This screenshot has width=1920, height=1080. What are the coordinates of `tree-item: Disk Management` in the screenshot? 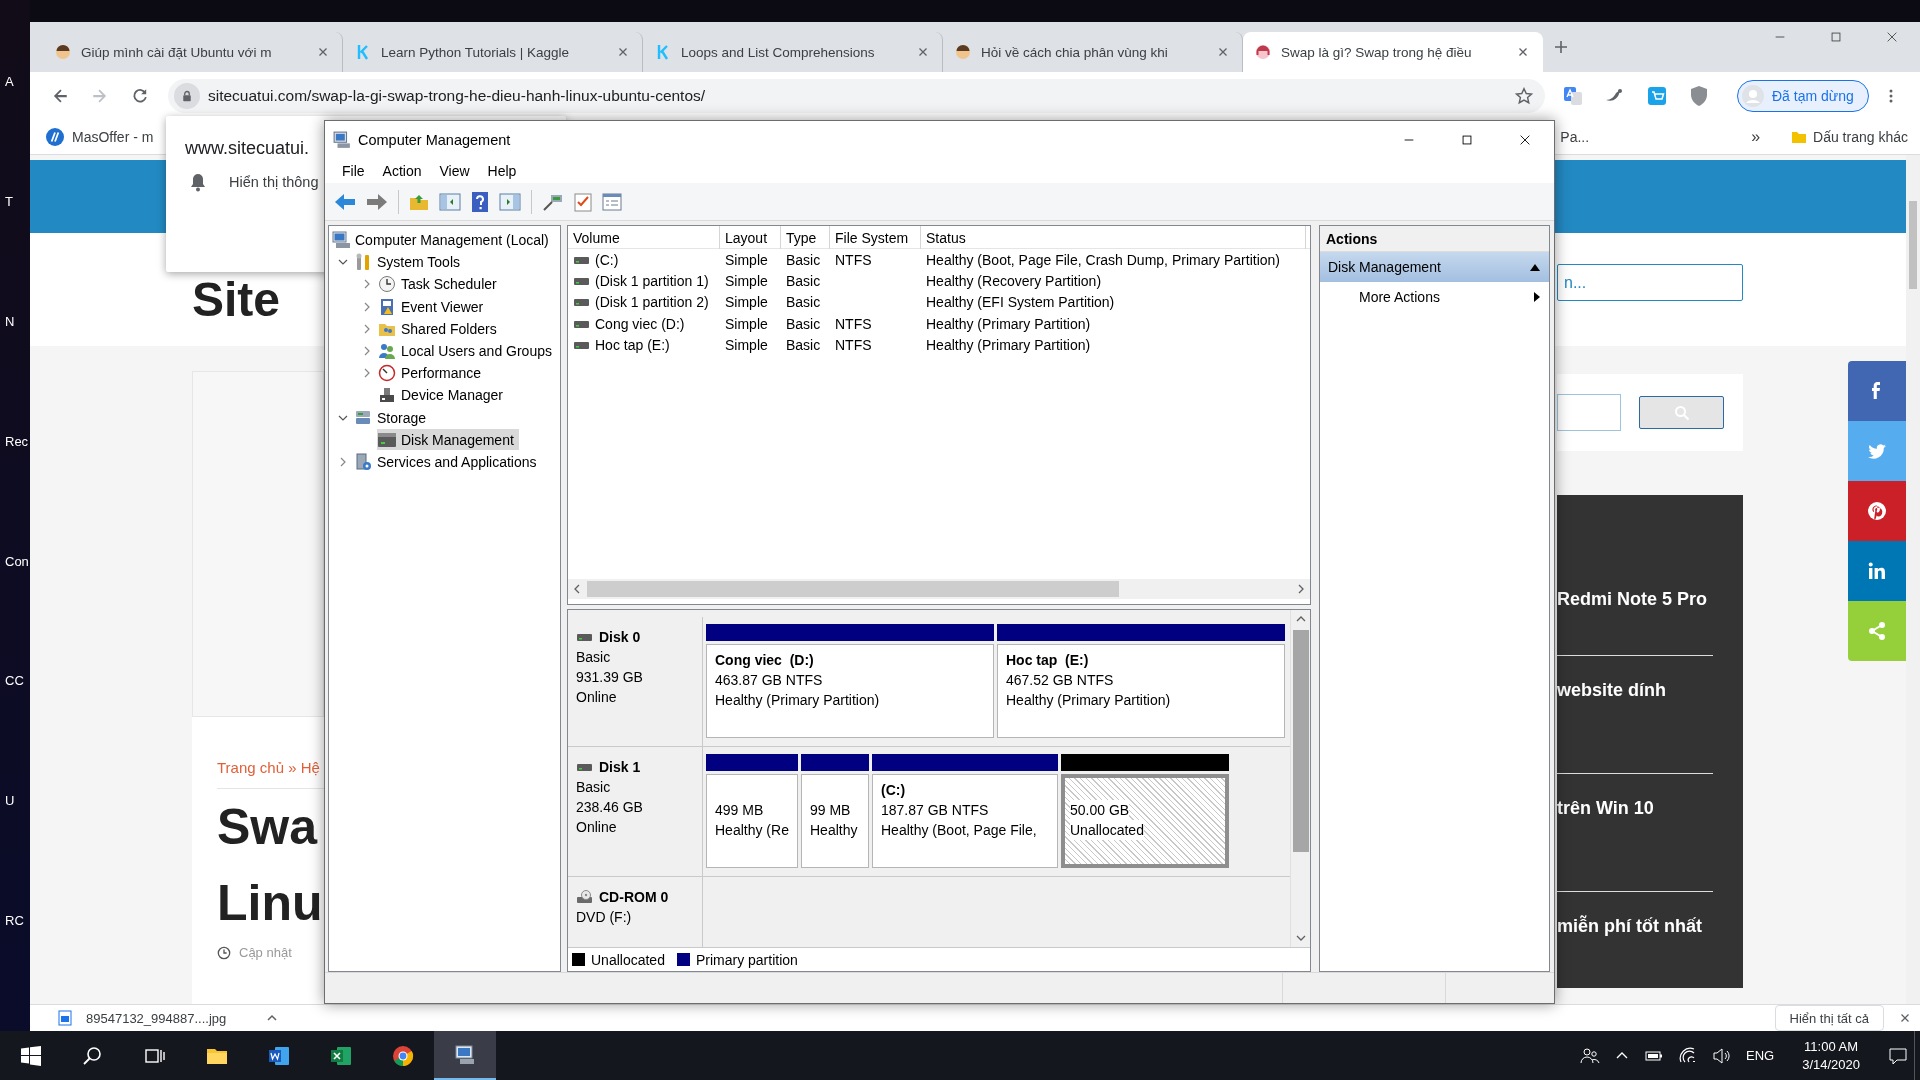 It's located at (448, 440).